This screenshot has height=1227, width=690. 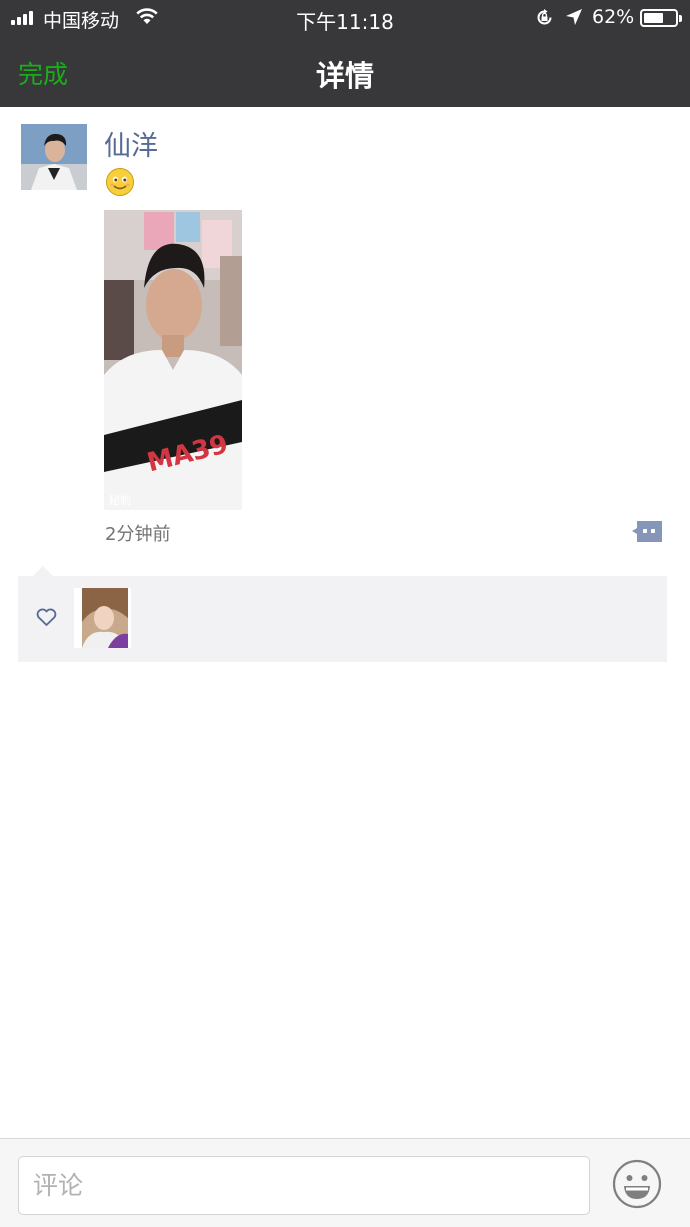 What do you see at coordinates (345, 22) in the screenshot?
I see `status-time: 下午11:18` at bounding box center [345, 22].